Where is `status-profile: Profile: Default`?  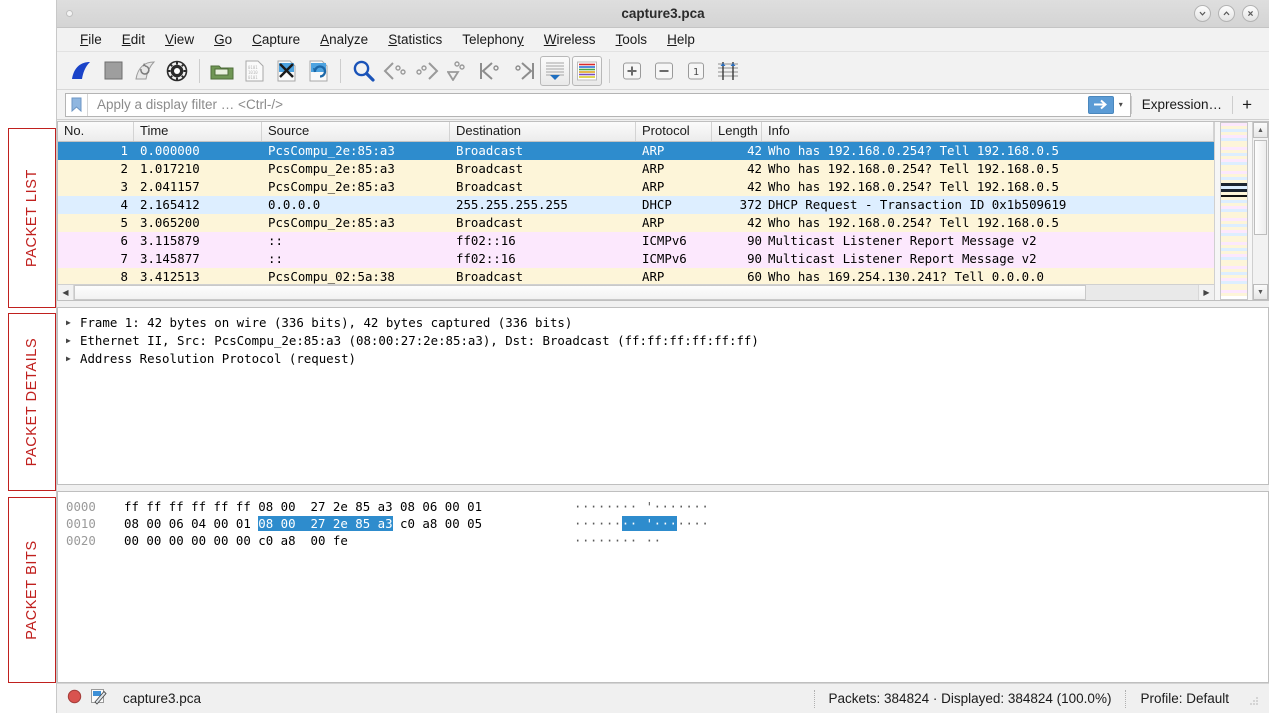 status-profile: Profile: Default is located at coordinates (1184, 698).